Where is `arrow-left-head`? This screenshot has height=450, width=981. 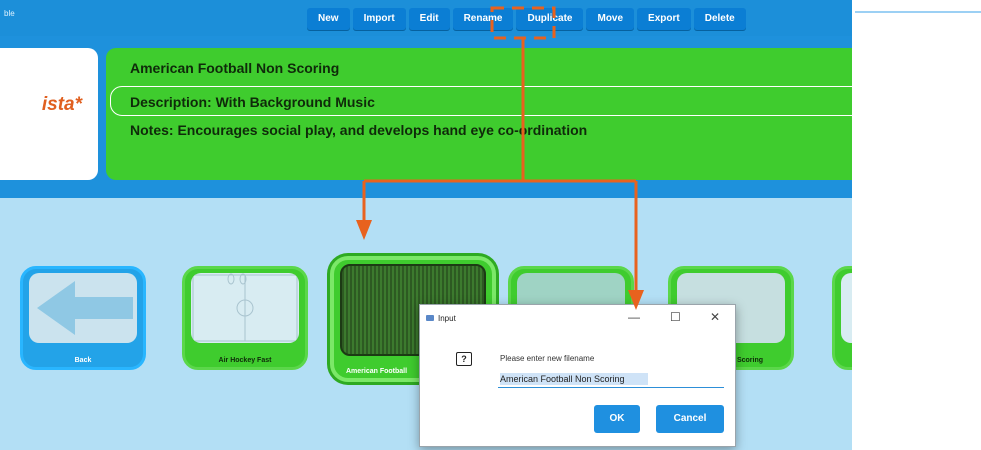 arrow-left-head is located at coordinates (364, 230).